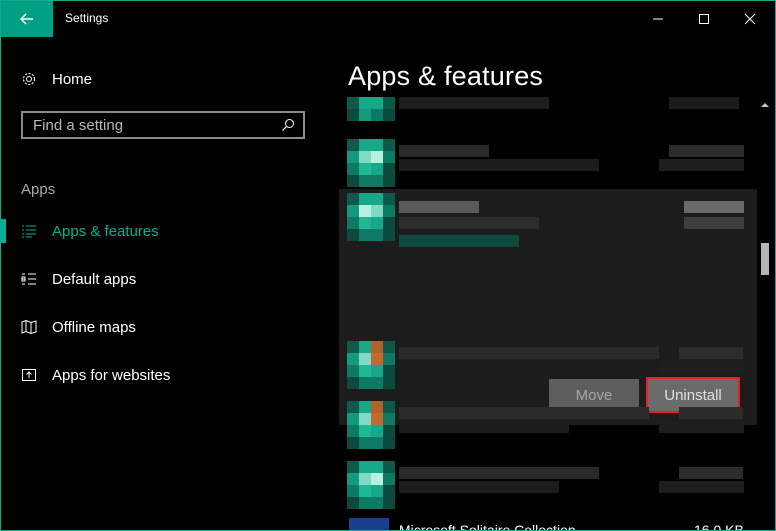 This screenshot has width=776, height=531. I want to click on sidebar-item-label: Default apps, so click(94, 279).